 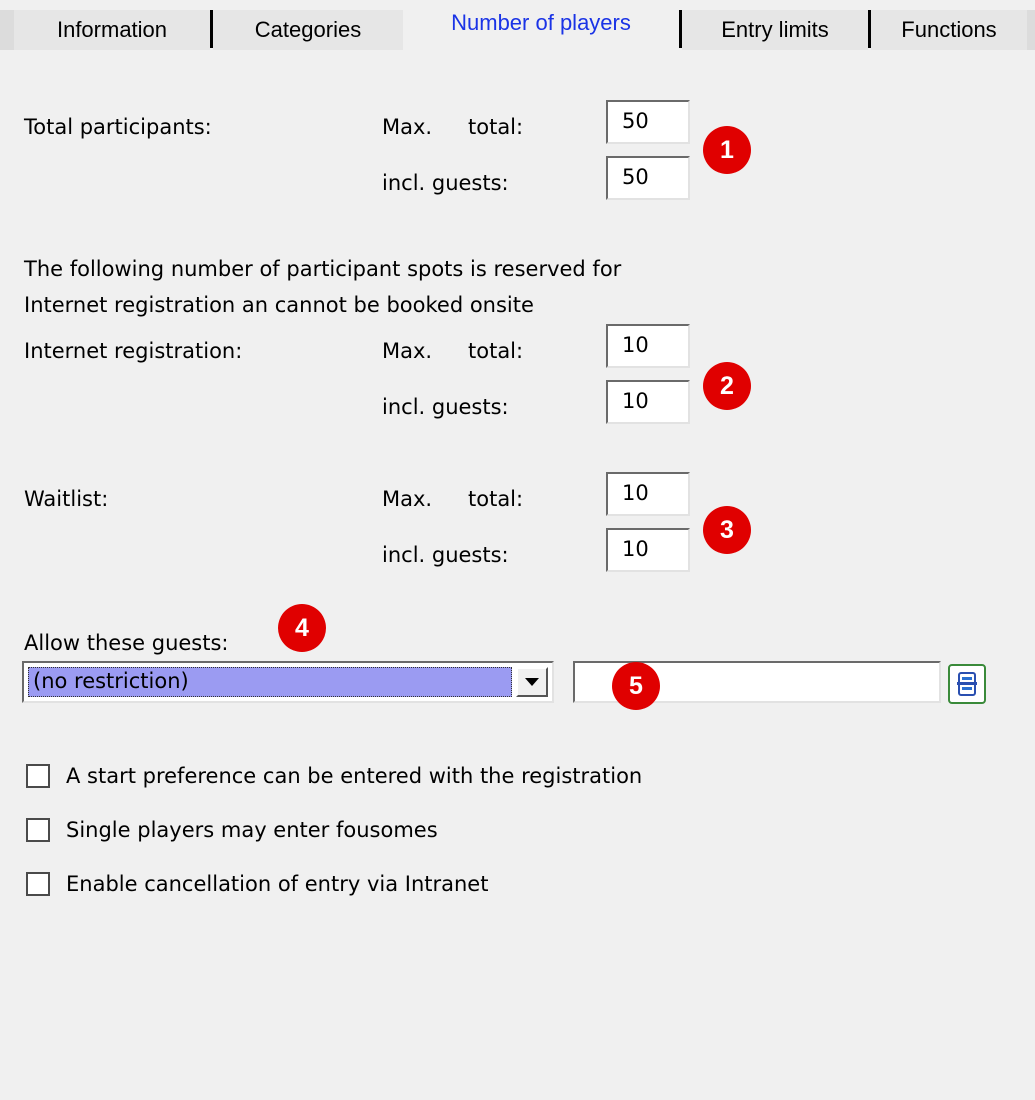 I want to click on callout-badge-1: 1, so click(x=727, y=150).